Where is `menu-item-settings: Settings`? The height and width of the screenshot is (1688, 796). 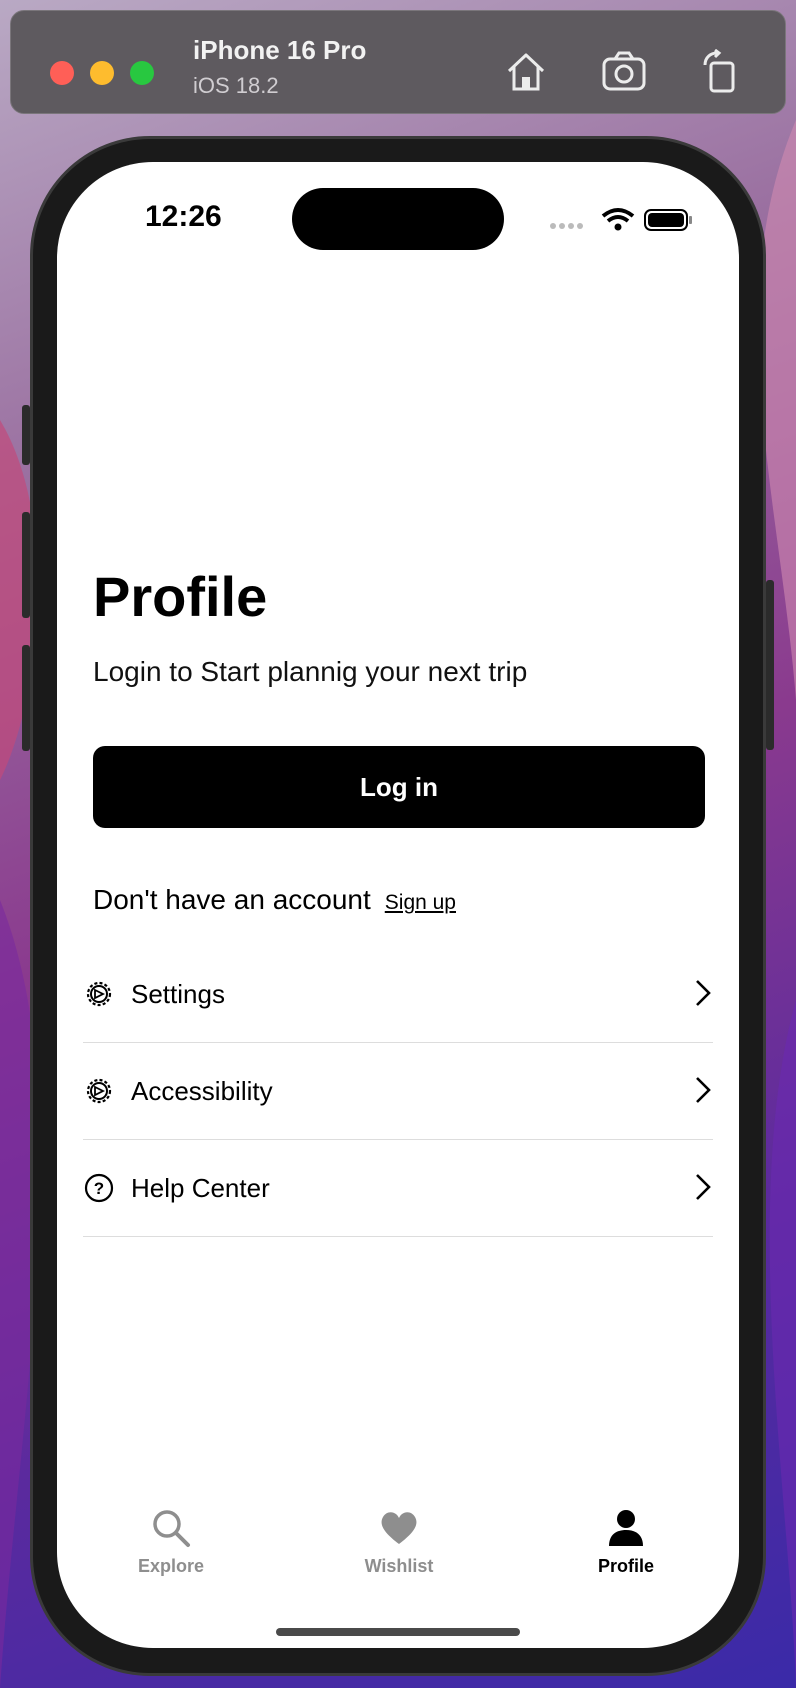
menu-item-settings: Settings is located at coordinates (398, 994).